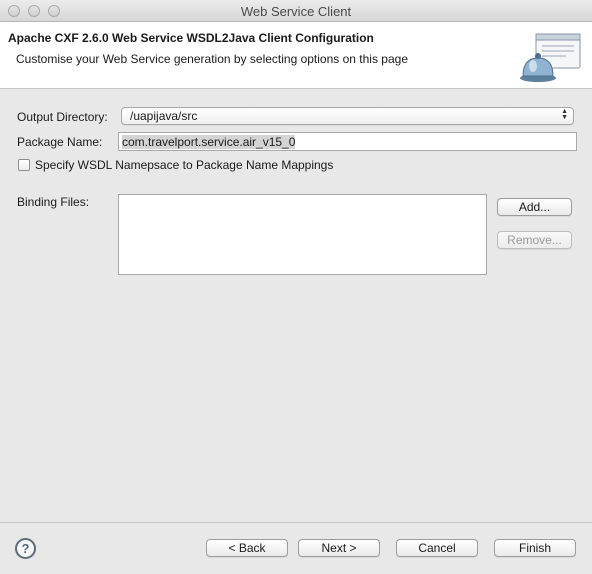 Image resolution: width=592 pixels, height=574 pixels. I want to click on help-icon: ?, so click(25, 548).